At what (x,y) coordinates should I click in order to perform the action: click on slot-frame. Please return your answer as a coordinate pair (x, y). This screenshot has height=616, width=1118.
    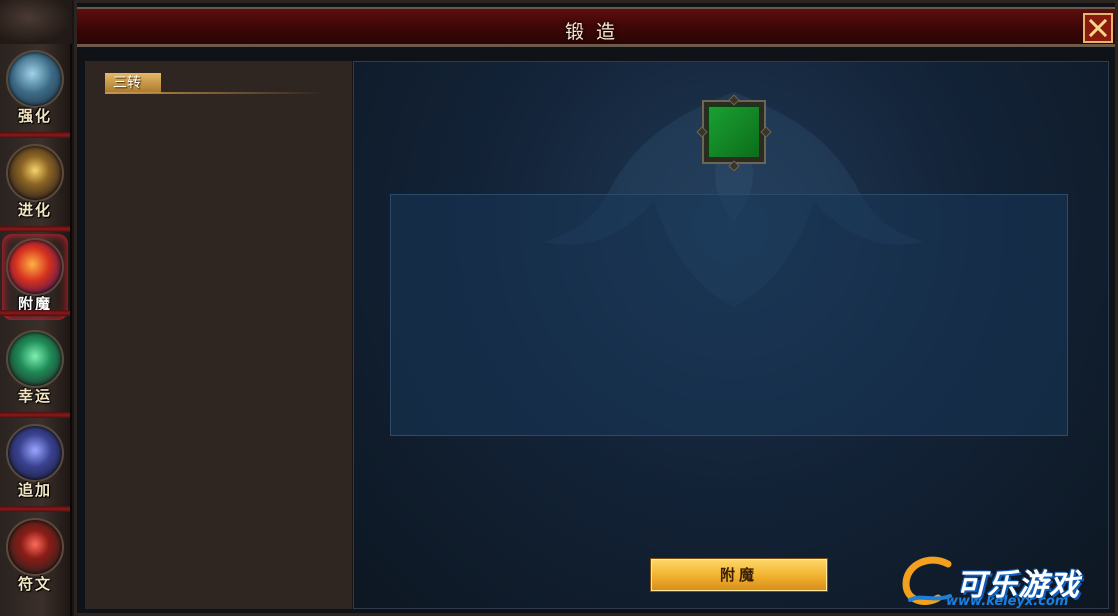
    Looking at the image, I should click on (734, 132).